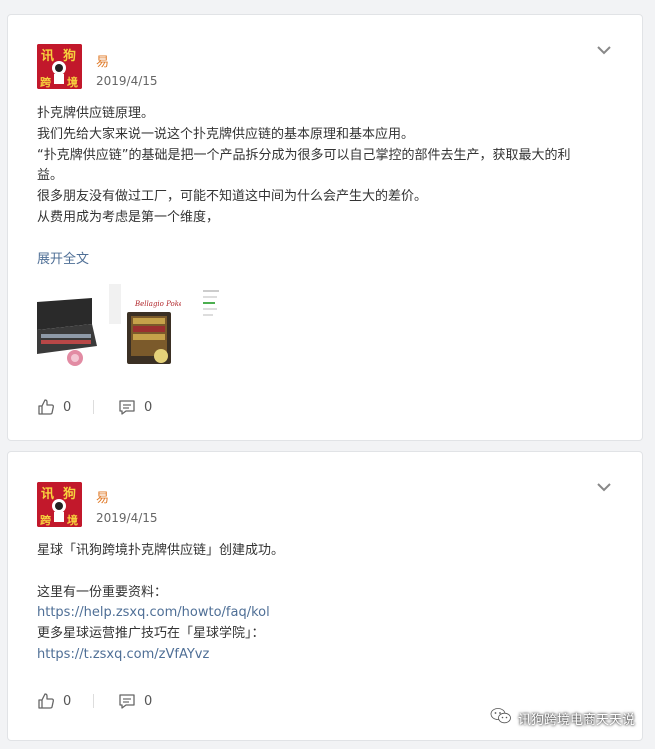 The width and height of the screenshot is (655, 749). I want to click on image-thumbnails: Bellagio Poker, so click(137, 326).